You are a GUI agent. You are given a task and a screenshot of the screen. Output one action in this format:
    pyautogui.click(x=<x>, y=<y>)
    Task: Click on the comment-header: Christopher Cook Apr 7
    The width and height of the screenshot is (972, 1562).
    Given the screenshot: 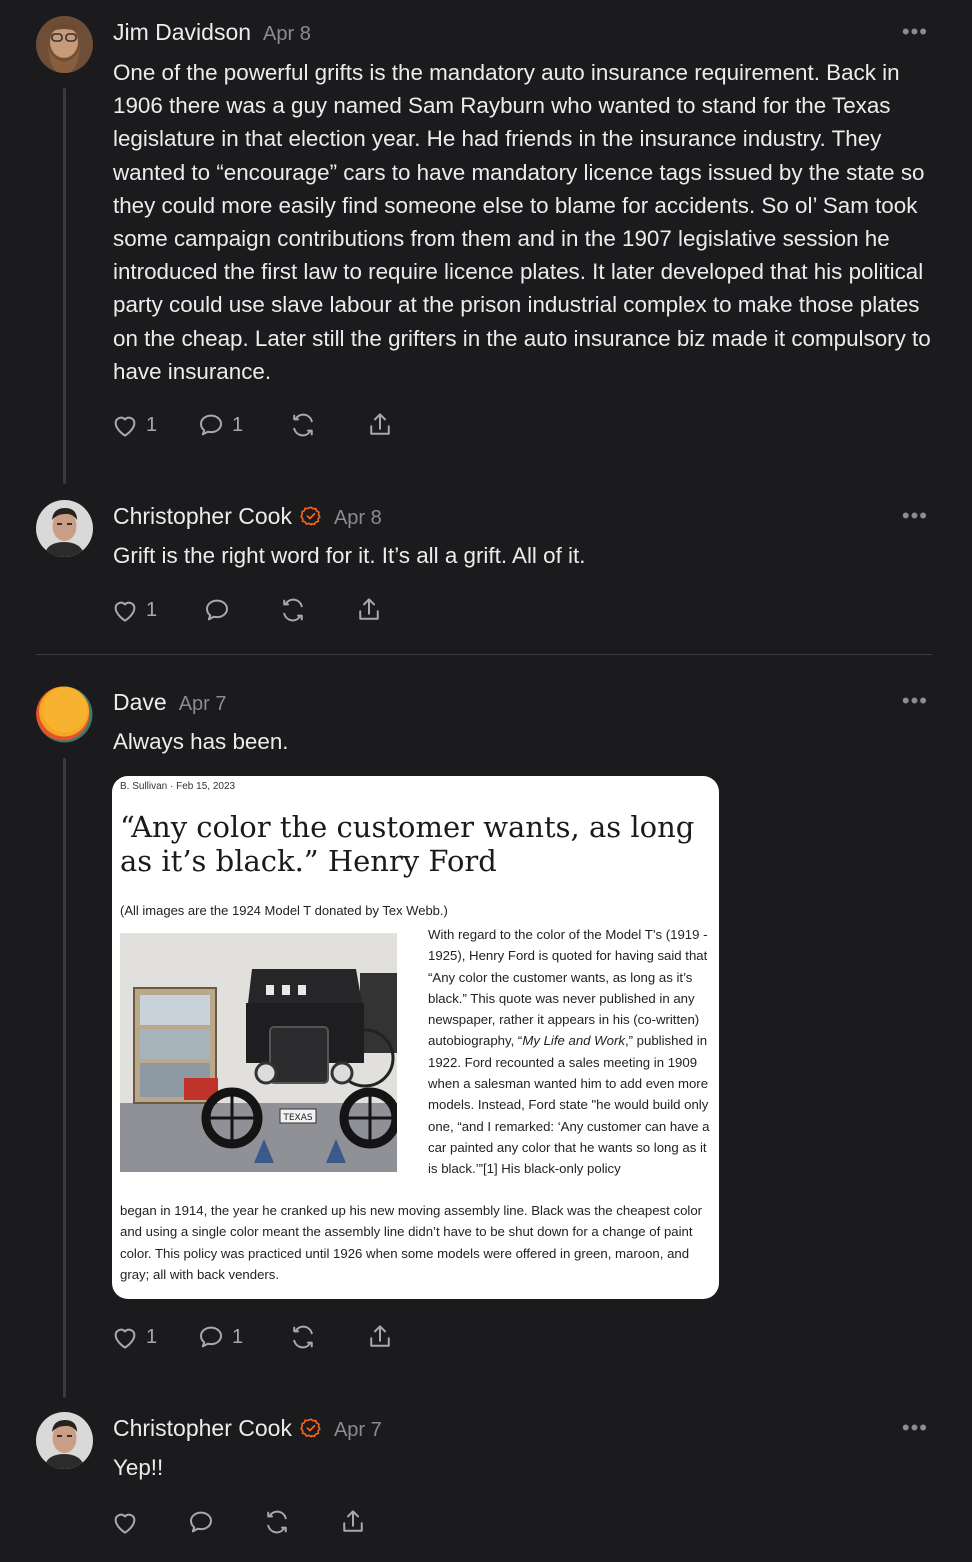 What is the action you would take?
    pyautogui.click(x=247, y=1430)
    